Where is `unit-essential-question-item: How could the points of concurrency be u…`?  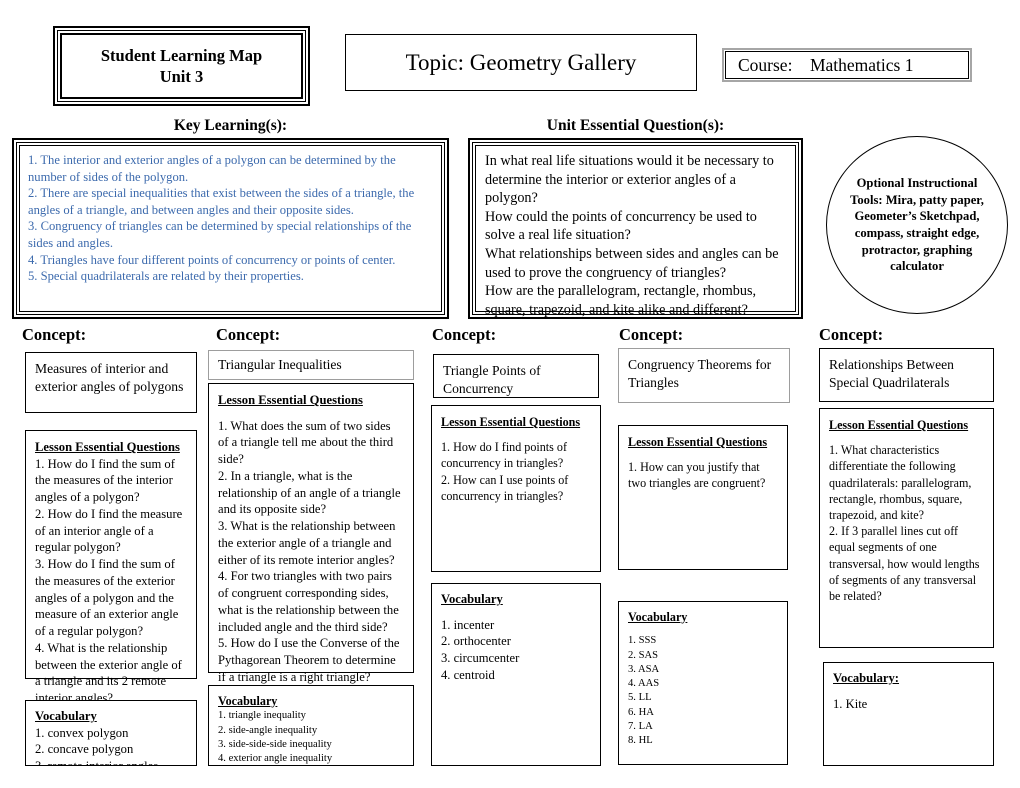 unit-essential-question-item: How could the points of concurrency be u… is located at coordinates (621, 226).